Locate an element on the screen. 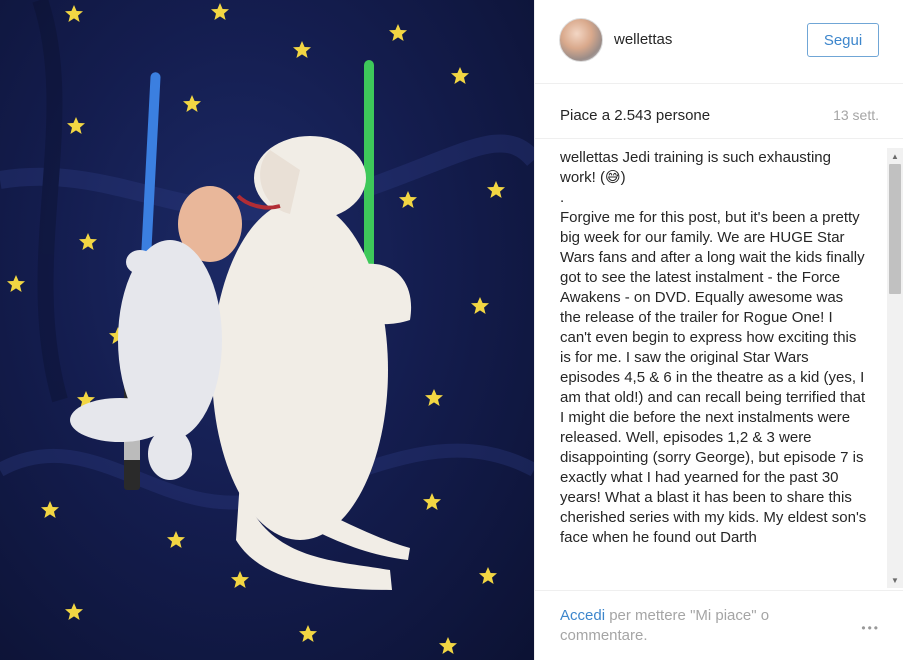  avatar is located at coordinates (581, 40).